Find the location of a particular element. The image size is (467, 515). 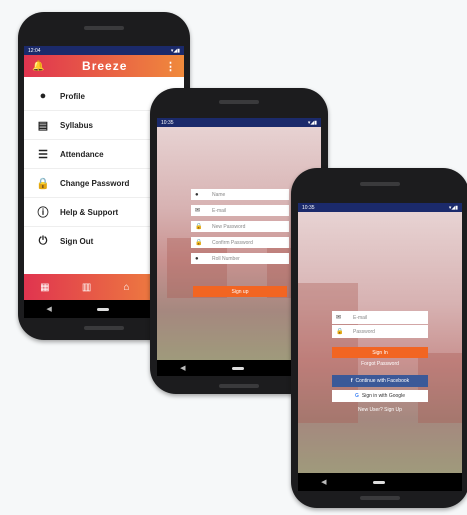

name-field: ● Name is located at coordinates (240, 194).